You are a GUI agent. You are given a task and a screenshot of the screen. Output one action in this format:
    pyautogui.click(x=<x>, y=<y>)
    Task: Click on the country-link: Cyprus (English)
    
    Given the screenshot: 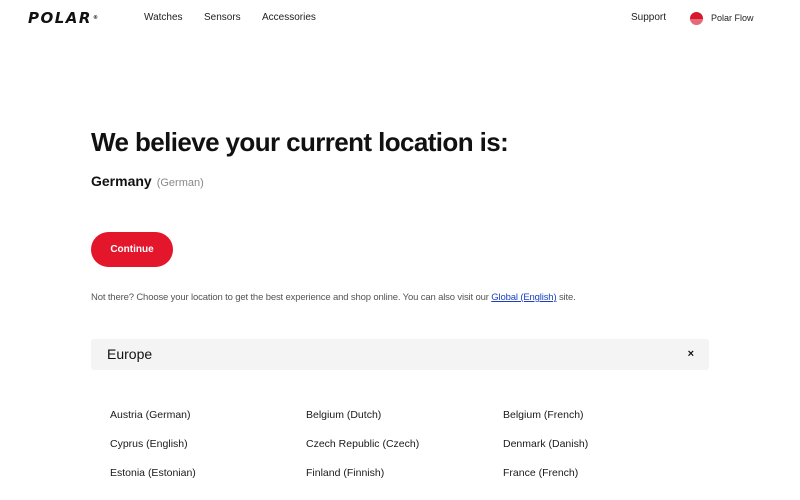 What is the action you would take?
    pyautogui.click(x=149, y=444)
    